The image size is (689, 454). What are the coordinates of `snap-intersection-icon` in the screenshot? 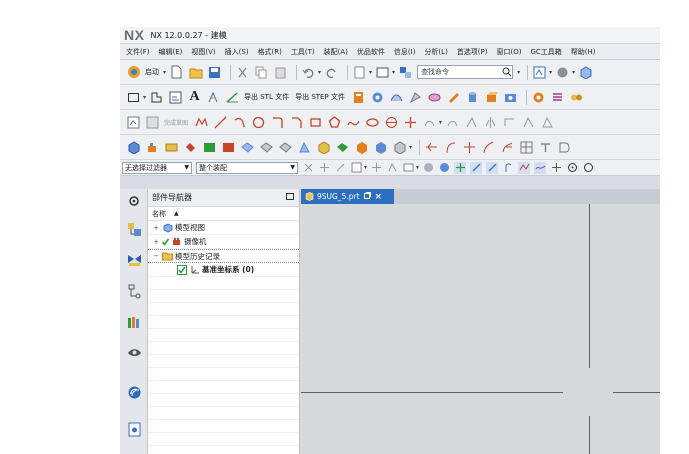 It's located at (556, 168).